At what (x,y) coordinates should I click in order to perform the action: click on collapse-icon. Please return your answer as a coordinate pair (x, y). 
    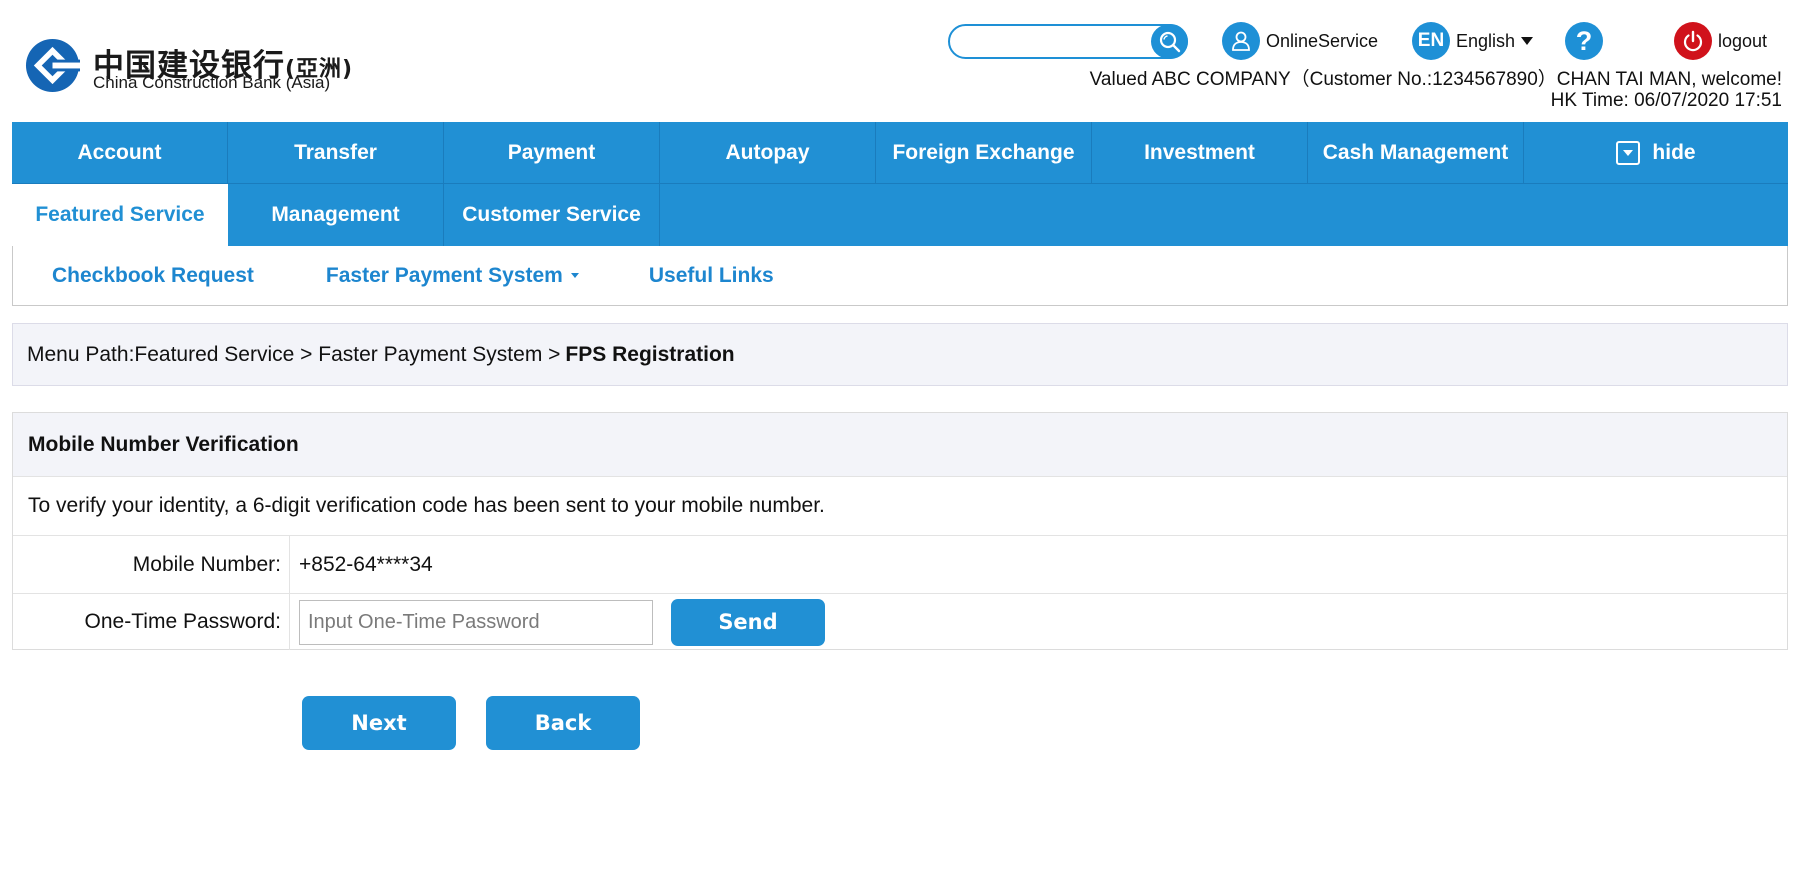
    Looking at the image, I should click on (1628, 152).